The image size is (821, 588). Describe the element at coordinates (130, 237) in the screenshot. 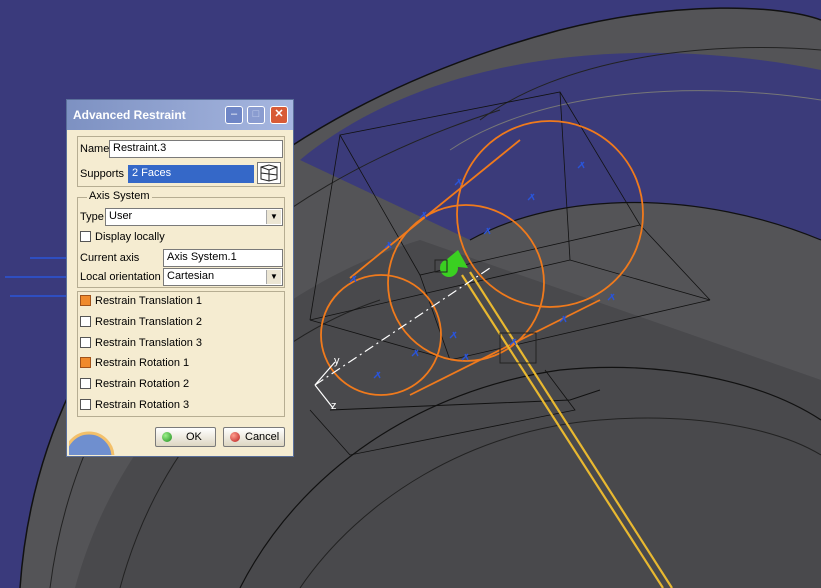

I see `display-locally-label: Display locally` at that location.